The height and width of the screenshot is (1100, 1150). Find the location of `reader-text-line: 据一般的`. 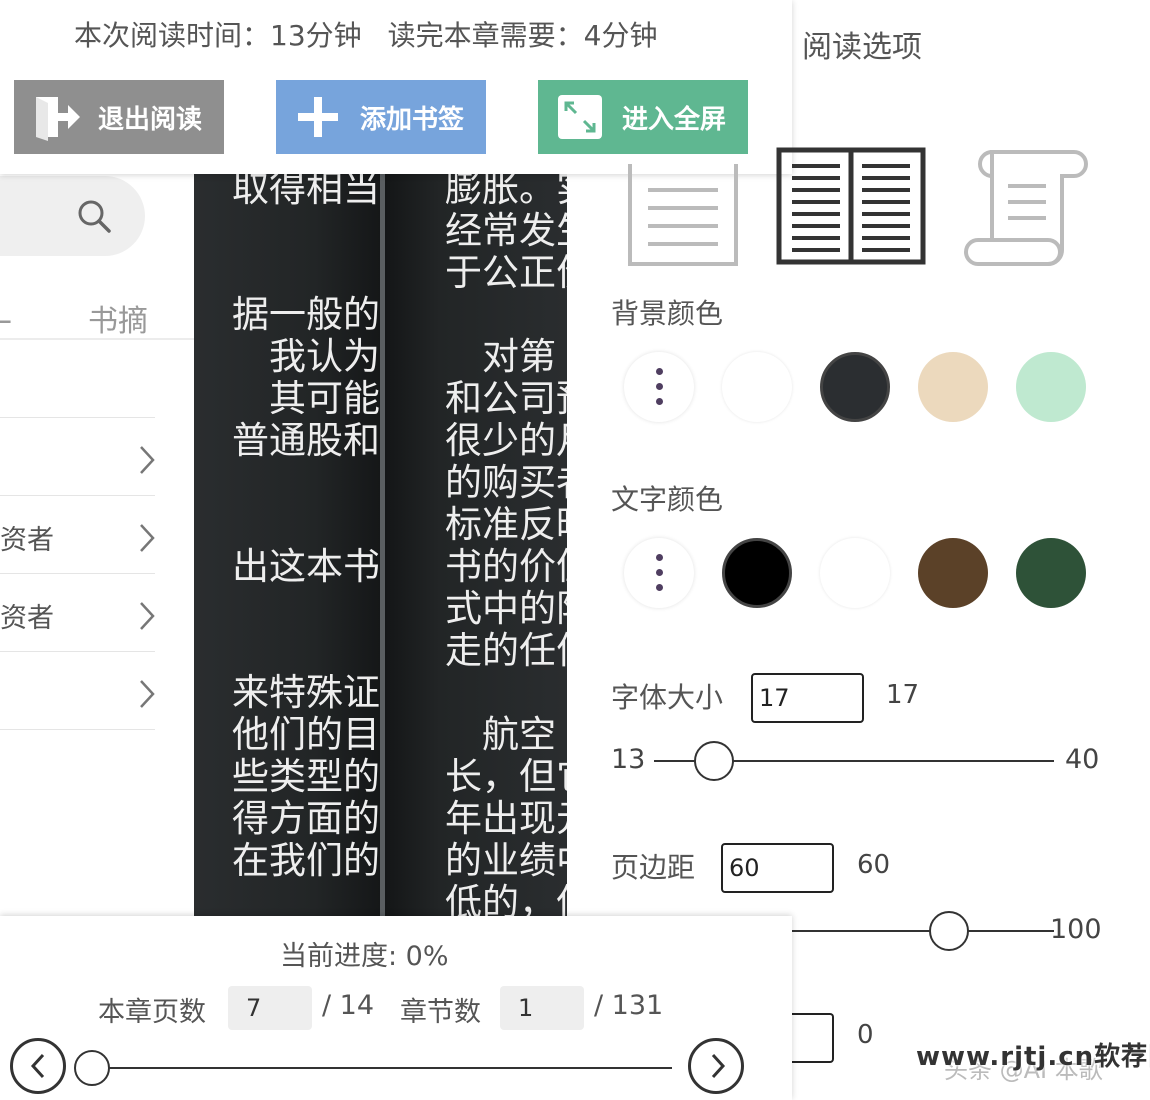

reader-text-line: 据一般的 is located at coordinates (306, 314).